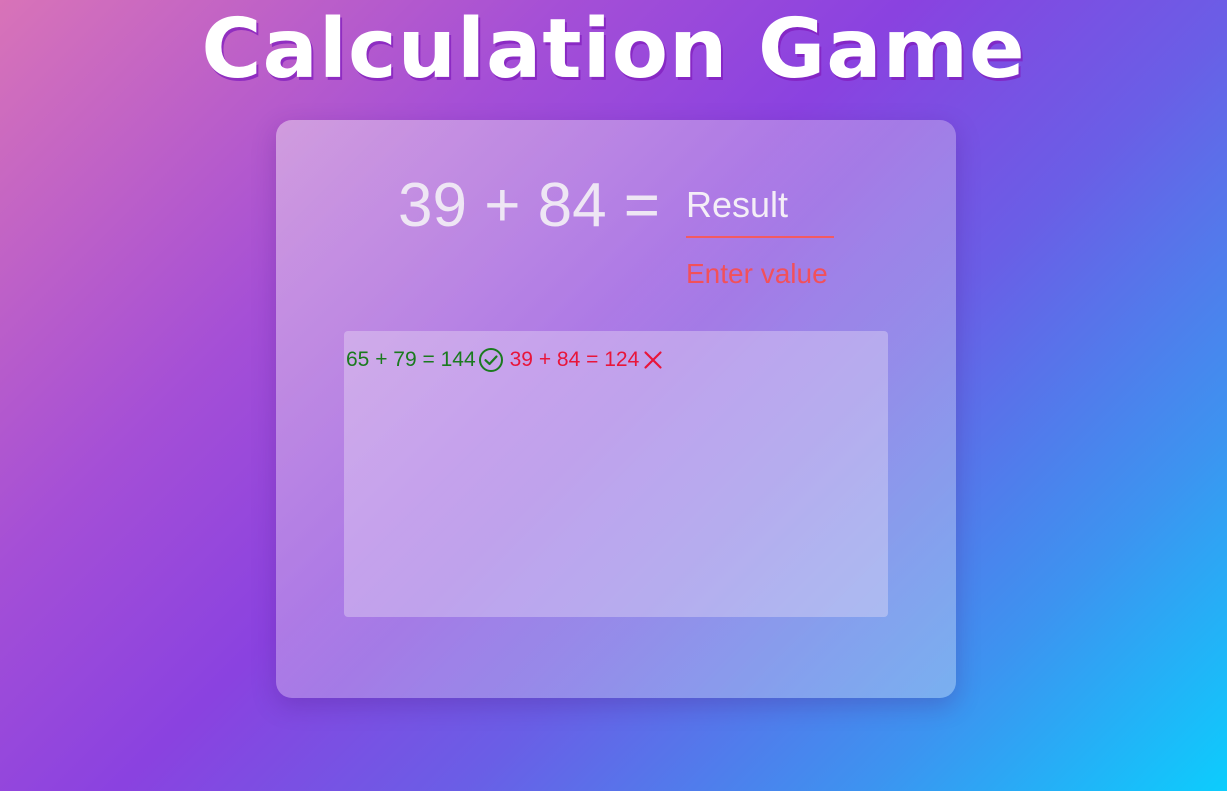  I want to click on equation-text: 39 + 84 =, so click(529, 205).